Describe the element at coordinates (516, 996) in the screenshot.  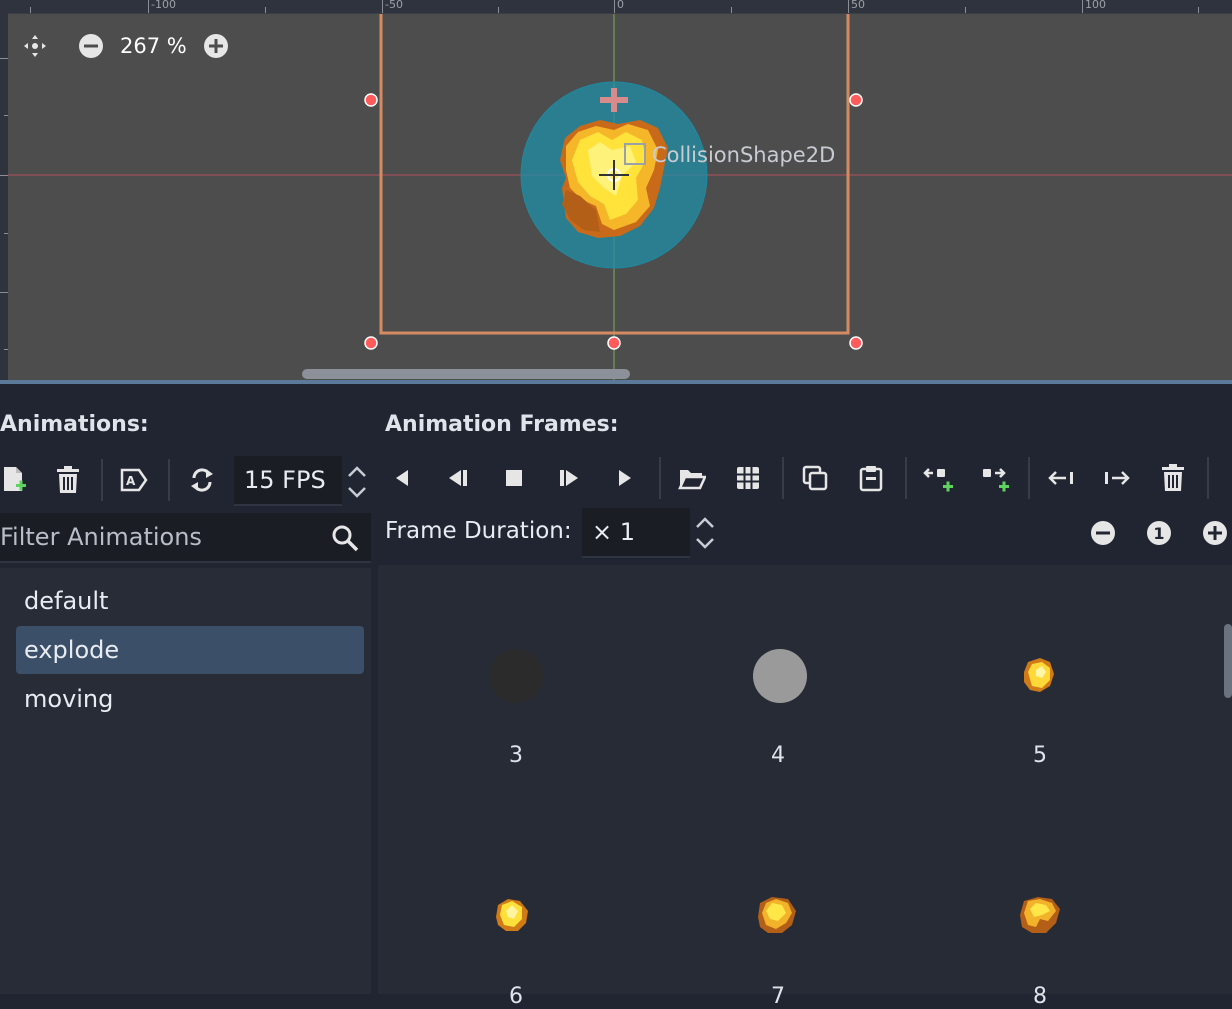
I see `frame-number: 6` at that location.